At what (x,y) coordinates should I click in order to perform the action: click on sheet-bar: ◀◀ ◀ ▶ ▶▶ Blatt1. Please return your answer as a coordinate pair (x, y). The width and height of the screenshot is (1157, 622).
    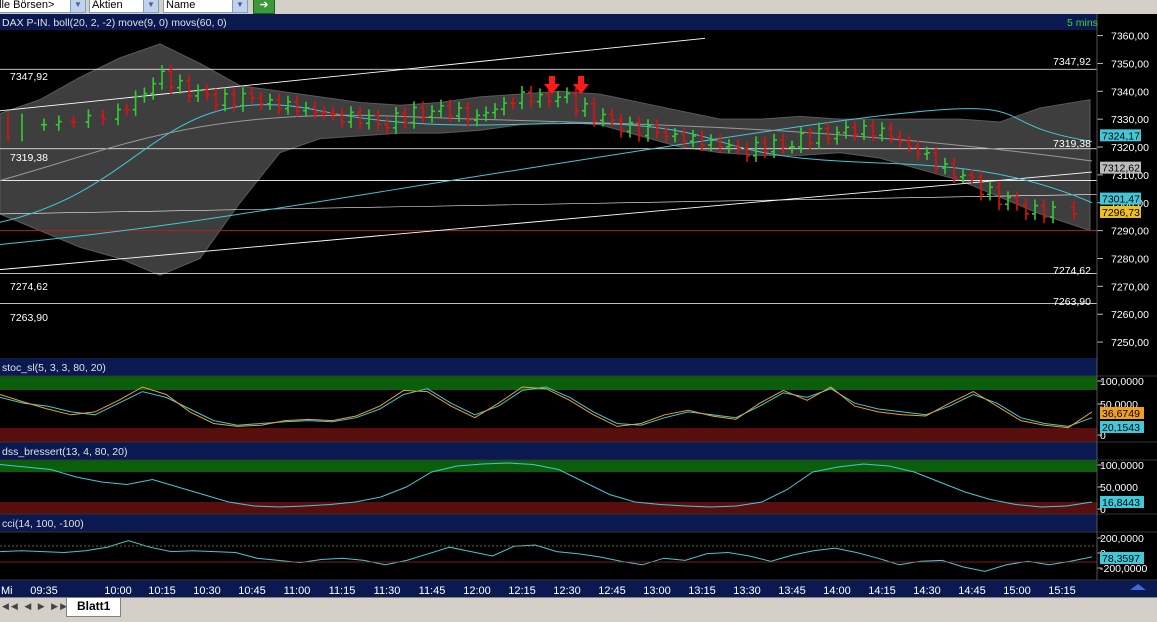
    Looking at the image, I should click on (578, 609).